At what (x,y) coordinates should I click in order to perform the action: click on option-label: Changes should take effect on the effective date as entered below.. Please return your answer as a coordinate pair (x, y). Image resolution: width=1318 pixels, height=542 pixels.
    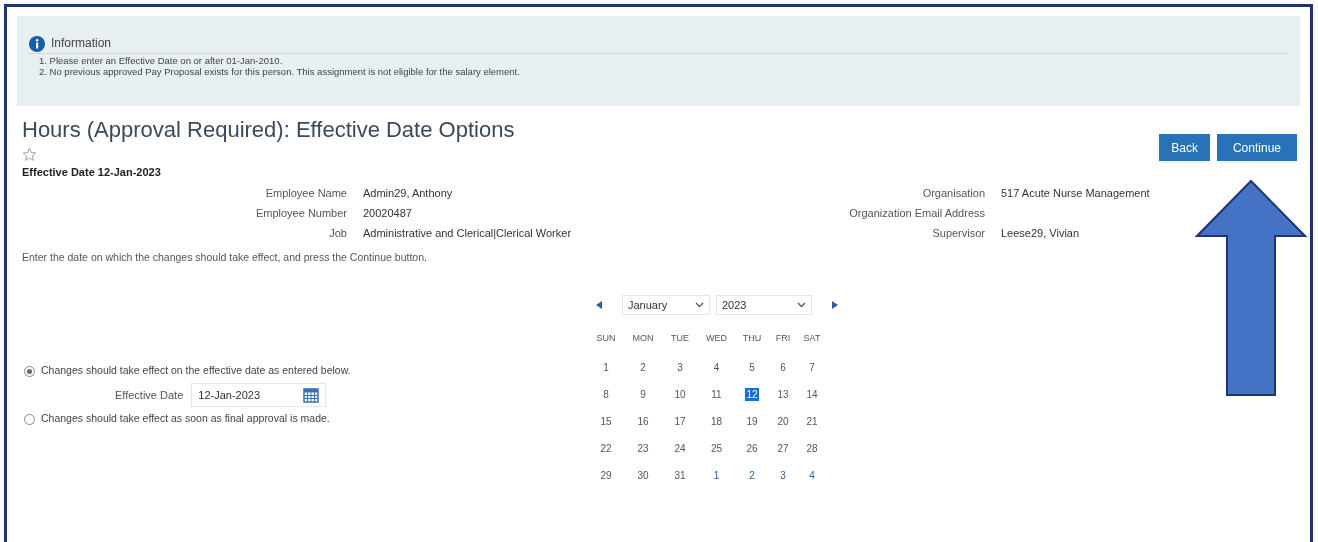
    Looking at the image, I should click on (196, 371).